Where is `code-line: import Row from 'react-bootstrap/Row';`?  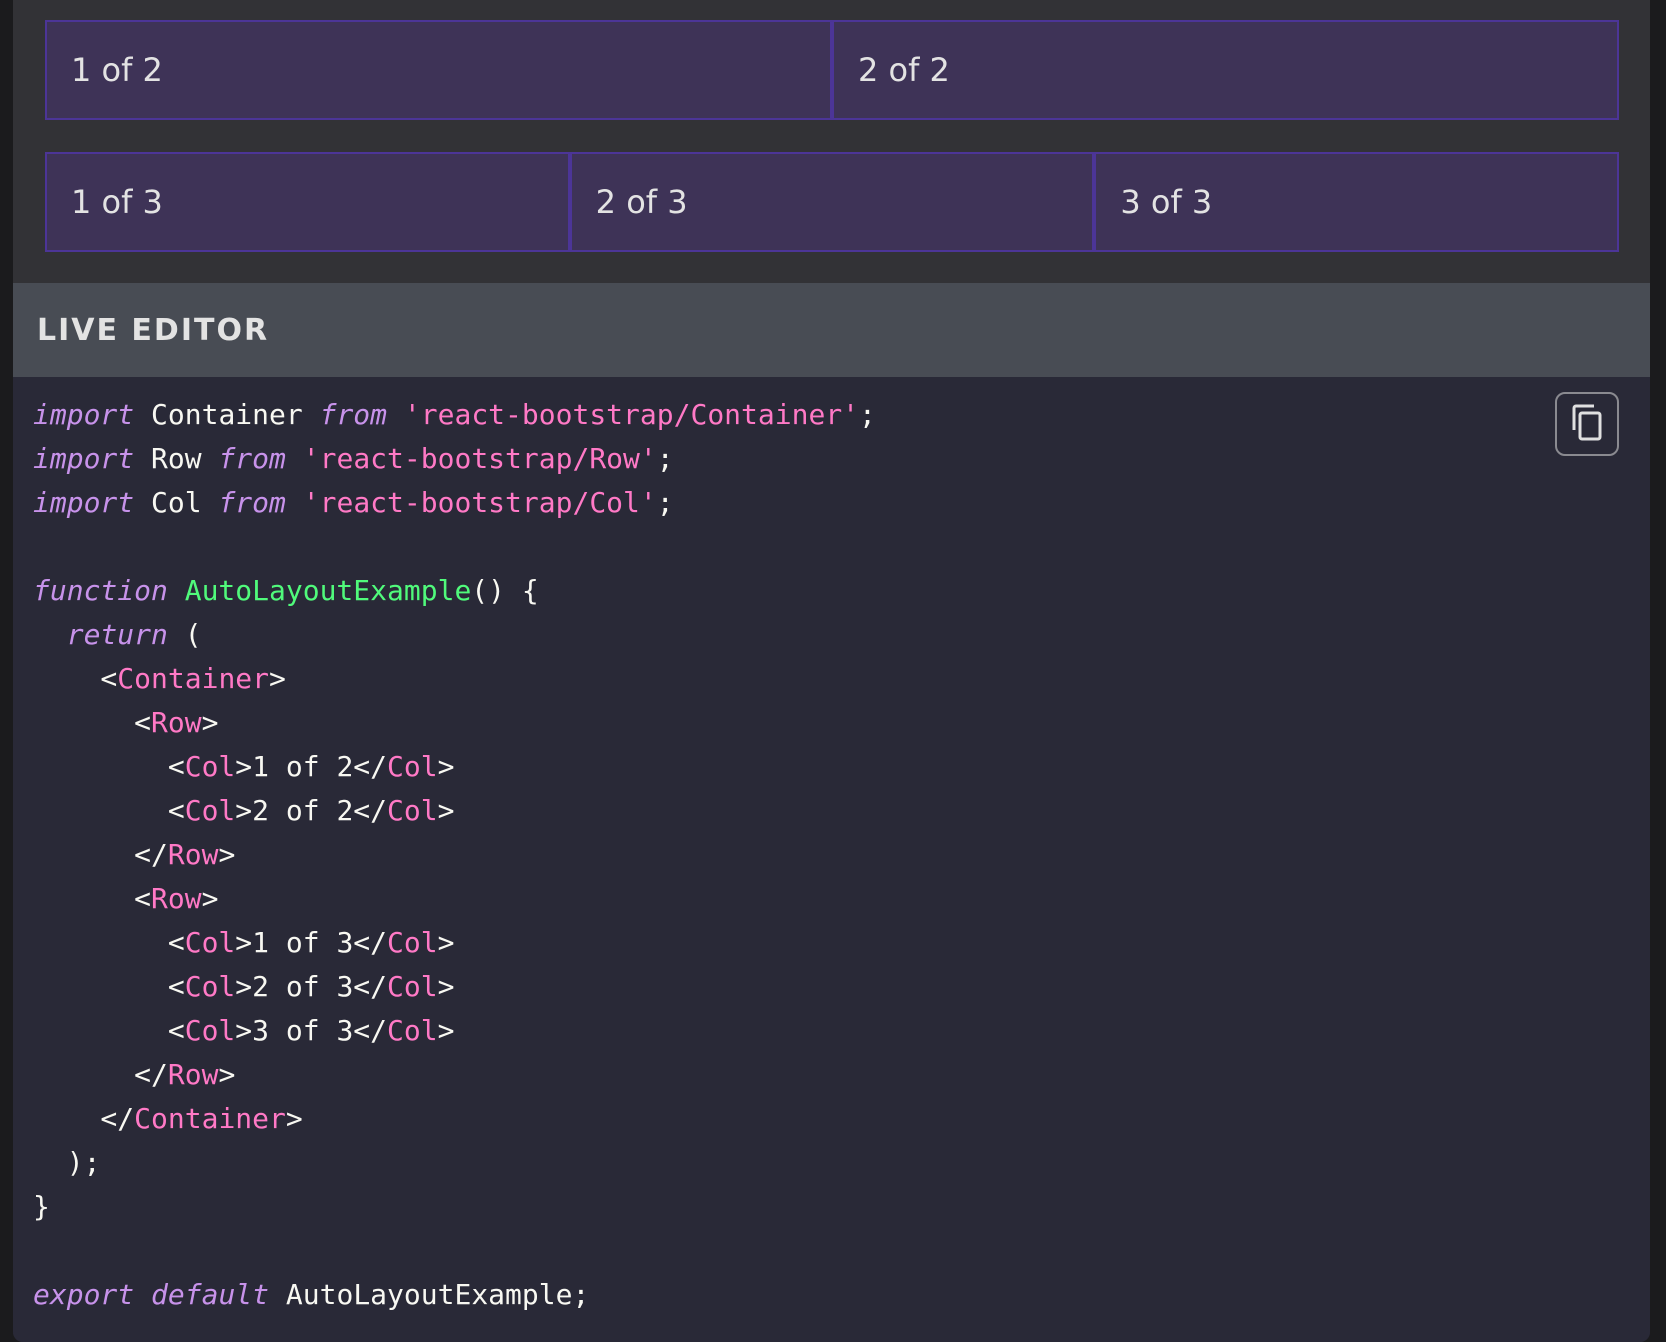 code-line: import Row from 'react-bootstrap/Row'; is located at coordinates (454, 459).